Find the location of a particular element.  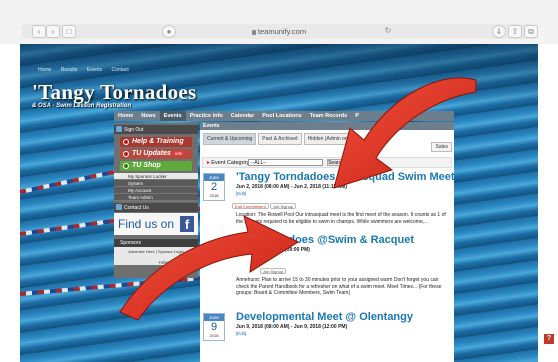

privacy-icon: ● is located at coordinates (169, 31).